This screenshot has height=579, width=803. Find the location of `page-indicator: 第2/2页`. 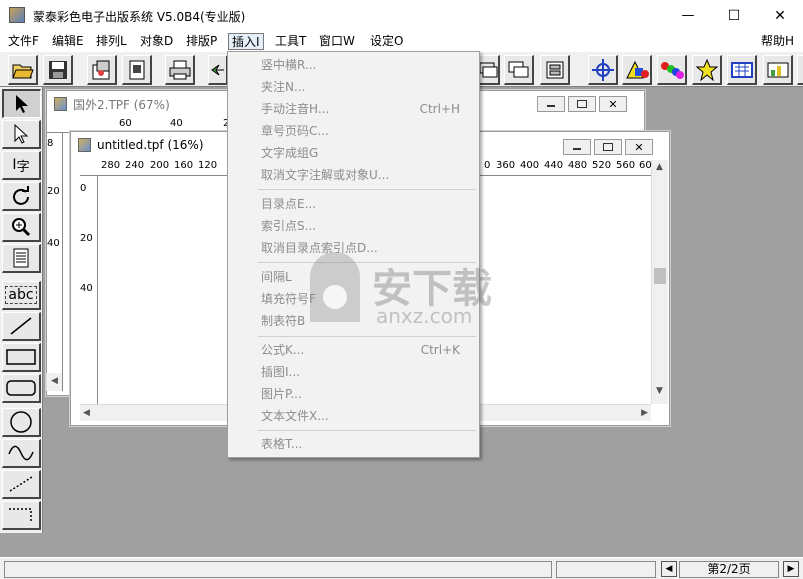

page-indicator: 第2/2页 is located at coordinates (729, 569).